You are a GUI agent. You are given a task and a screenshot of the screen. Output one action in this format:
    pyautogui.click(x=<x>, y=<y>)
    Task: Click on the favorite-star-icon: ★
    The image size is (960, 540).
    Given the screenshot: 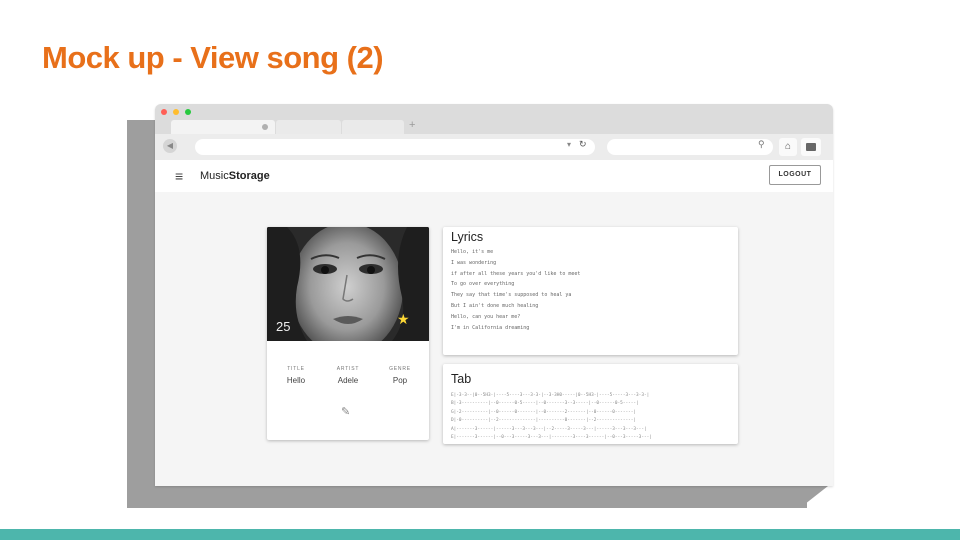 What is the action you would take?
    pyautogui.click(x=403, y=319)
    